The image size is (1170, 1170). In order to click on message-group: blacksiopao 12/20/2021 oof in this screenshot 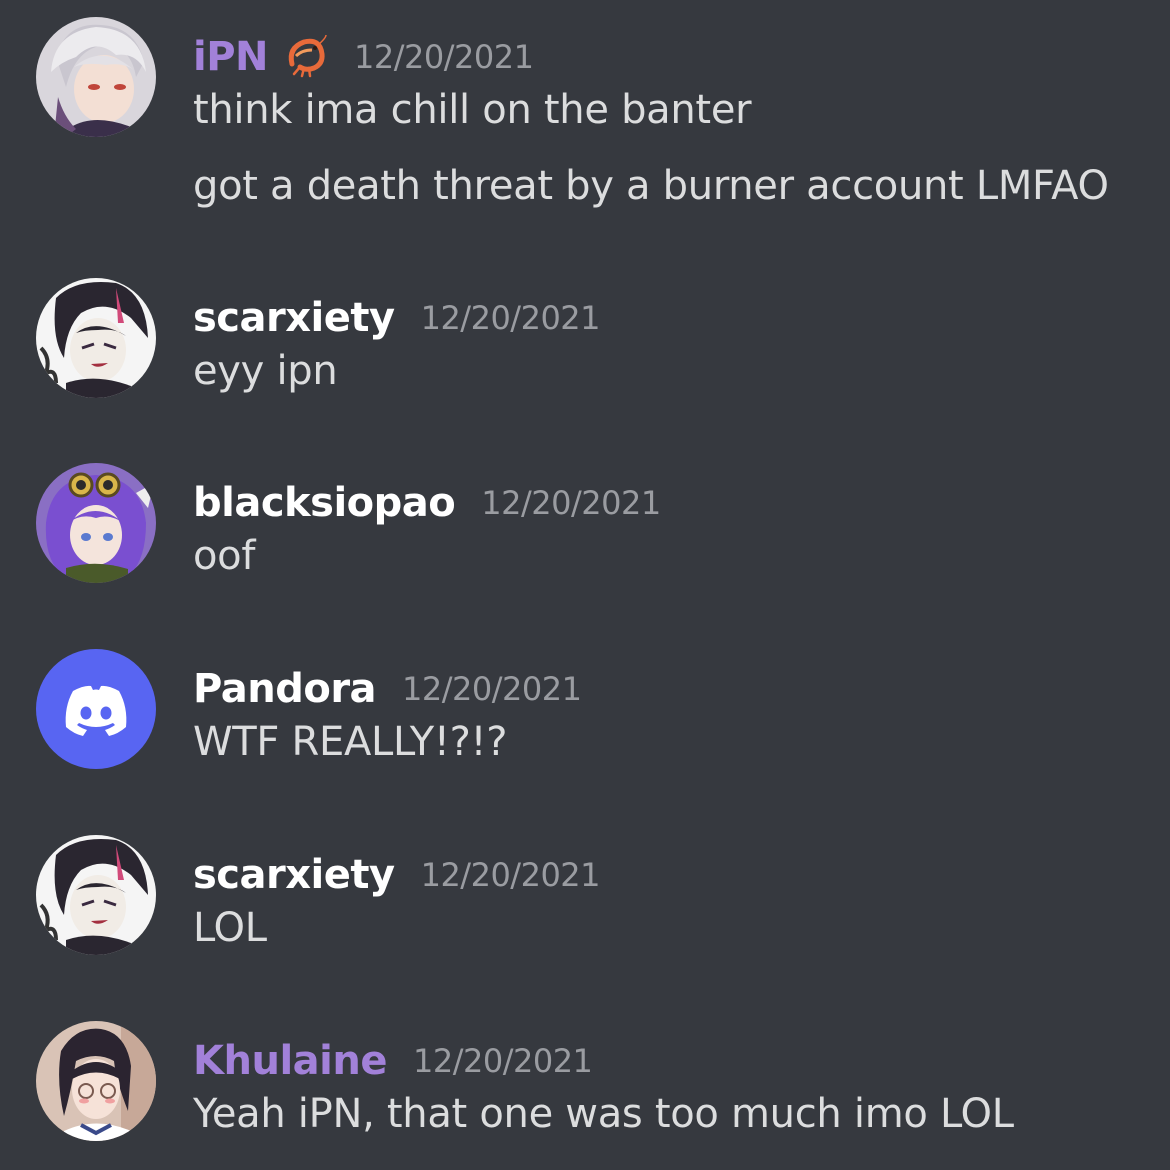, I will do `click(585, 523)`.